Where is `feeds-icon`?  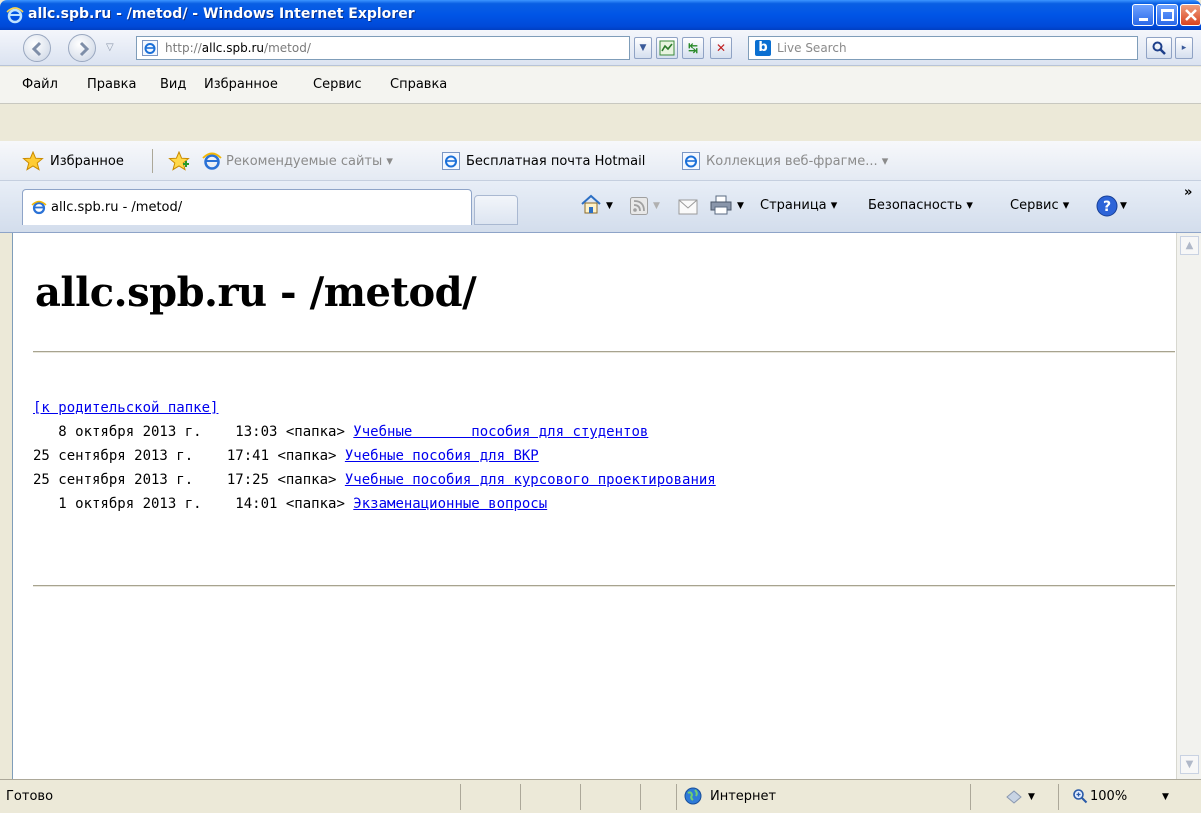 feeds-icon is located at coordinates (639, 206).